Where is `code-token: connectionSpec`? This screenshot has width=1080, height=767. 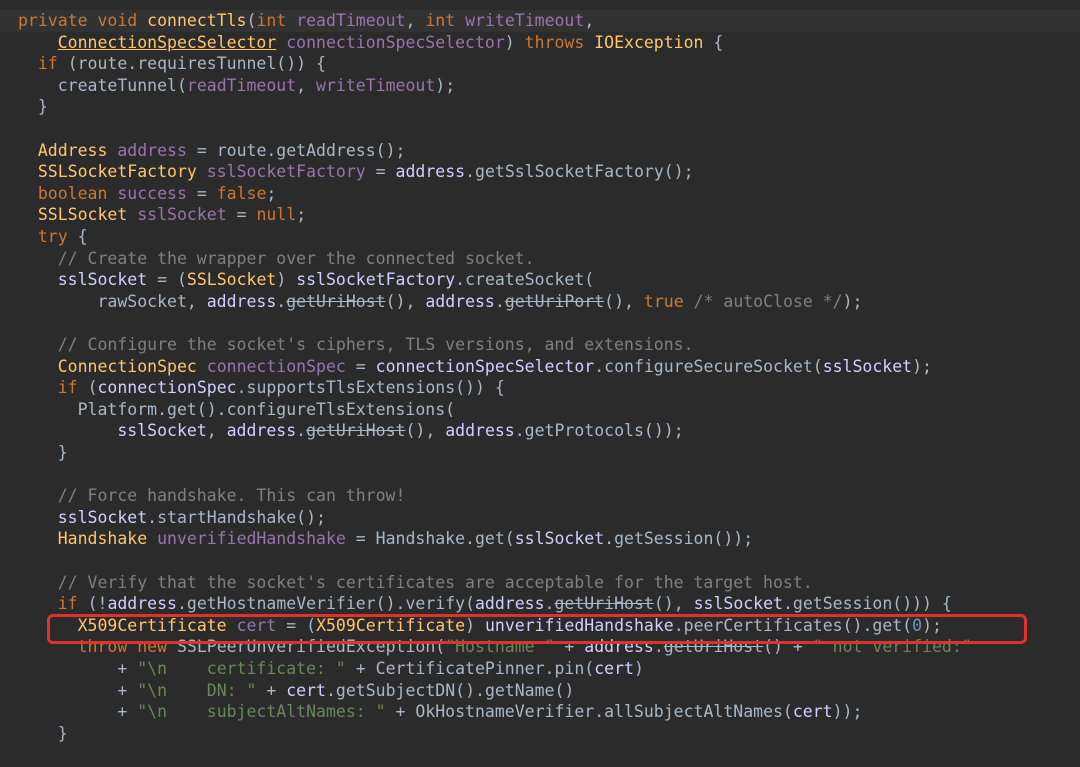 code-token: connectionSpec is located at coordinates (167, 388).